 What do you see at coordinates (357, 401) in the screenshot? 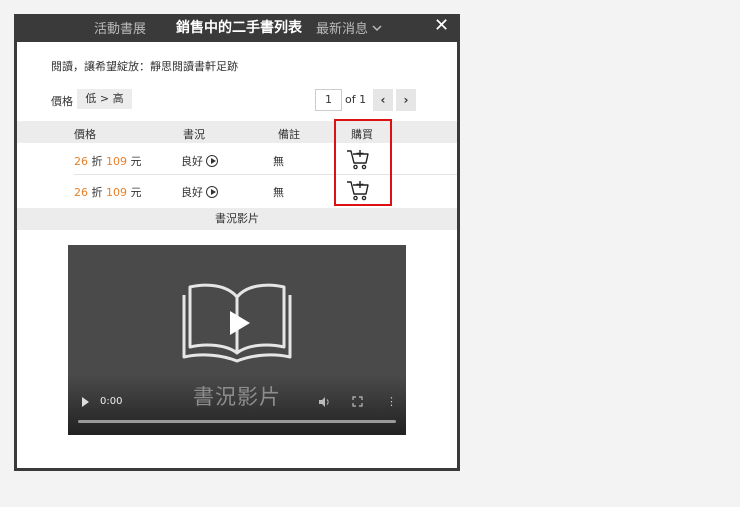
I see `fullscreen-icon` at bounding box center [357, 401].